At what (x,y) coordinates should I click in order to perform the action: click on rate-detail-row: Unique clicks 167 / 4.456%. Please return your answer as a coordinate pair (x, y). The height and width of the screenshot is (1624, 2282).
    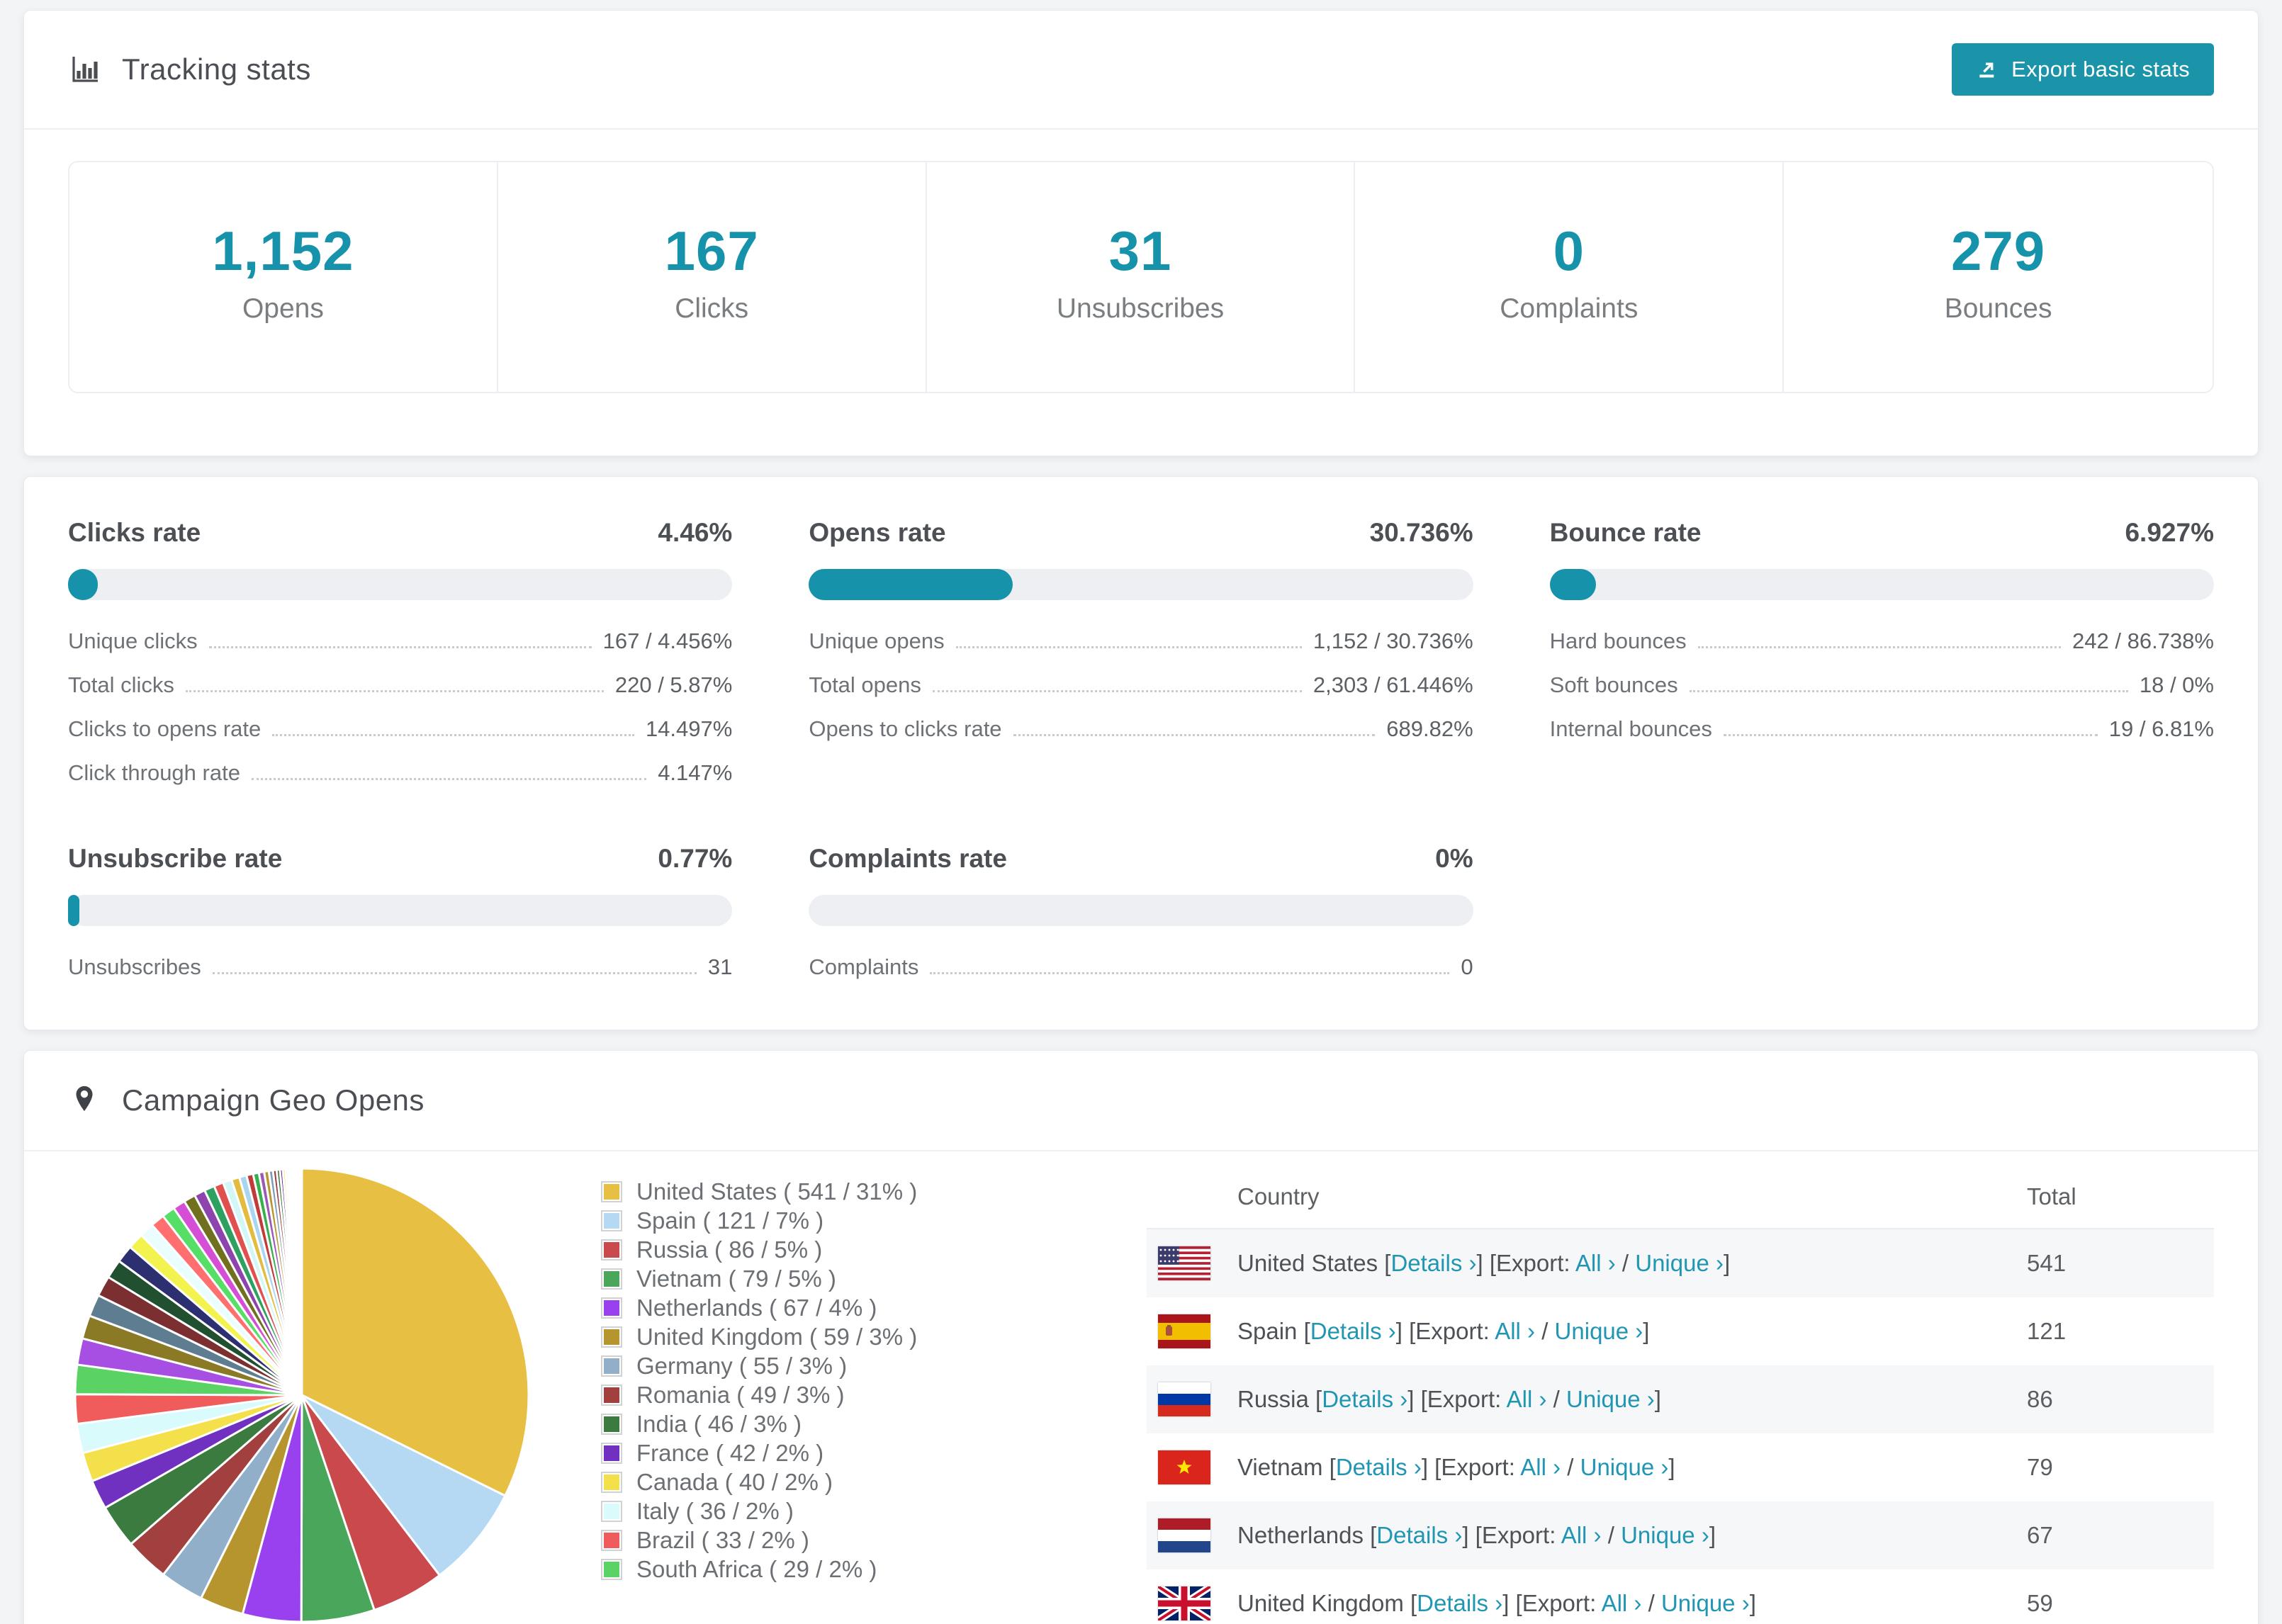
    Looking at the image, I should click on (400, 641).